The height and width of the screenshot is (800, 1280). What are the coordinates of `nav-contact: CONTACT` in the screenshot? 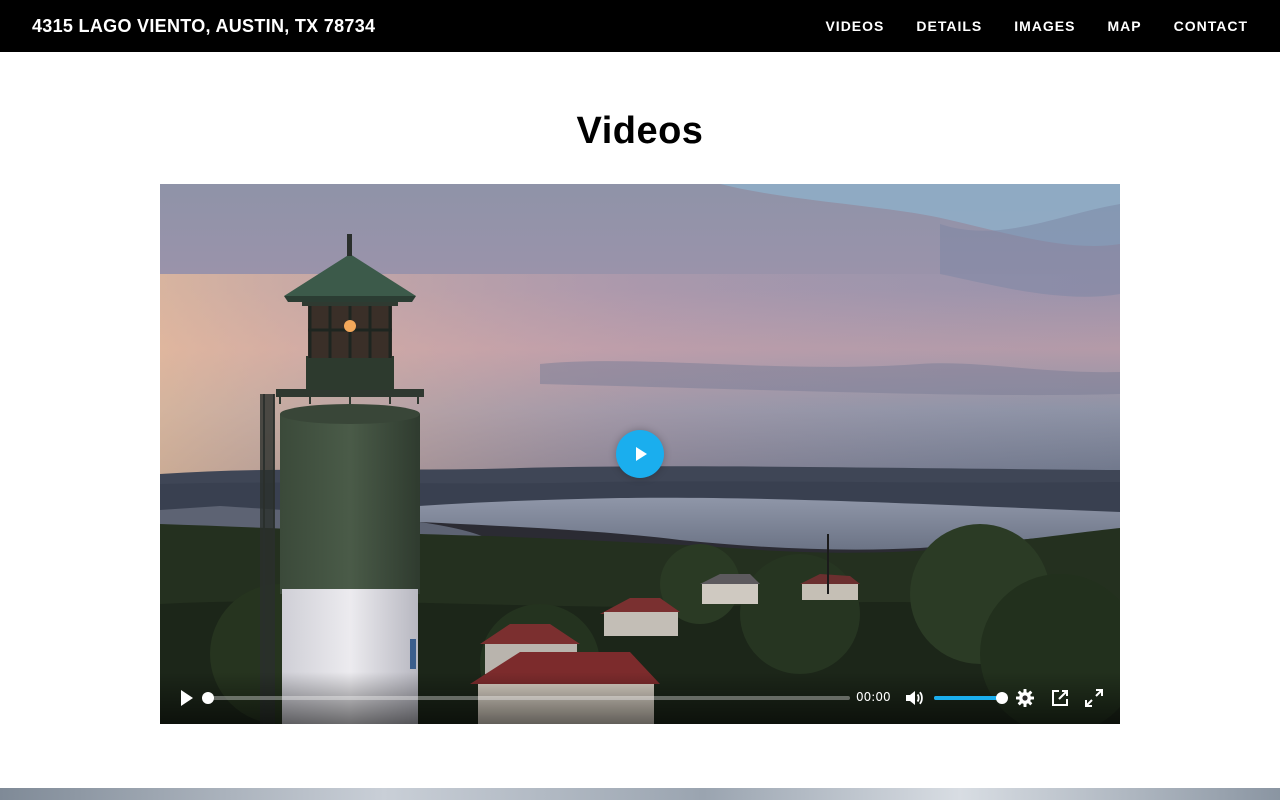 It's located at (1211, 26).